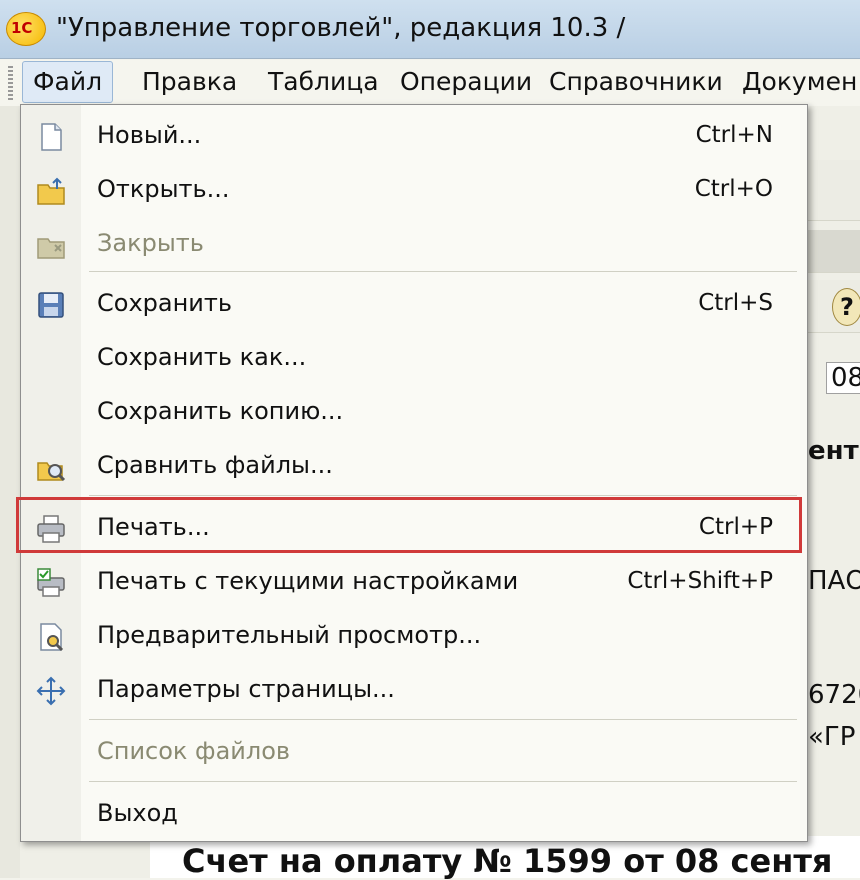 The width and height of the screenshot is (860, 880). I want to click on window-title: "Управление торговлей", редакция 10.3 /, so click(341, 28).